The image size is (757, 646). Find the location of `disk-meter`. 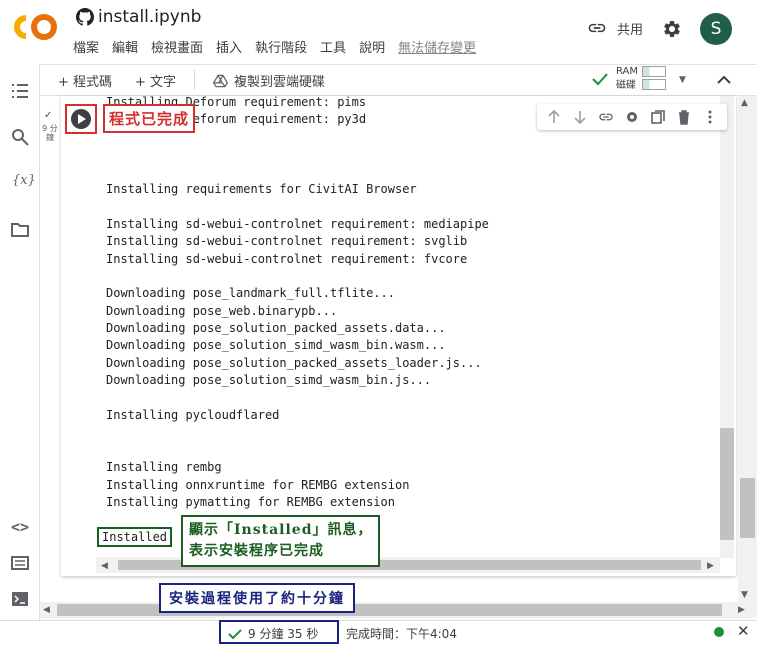

disk-meter is located at coordinates (654, 84).